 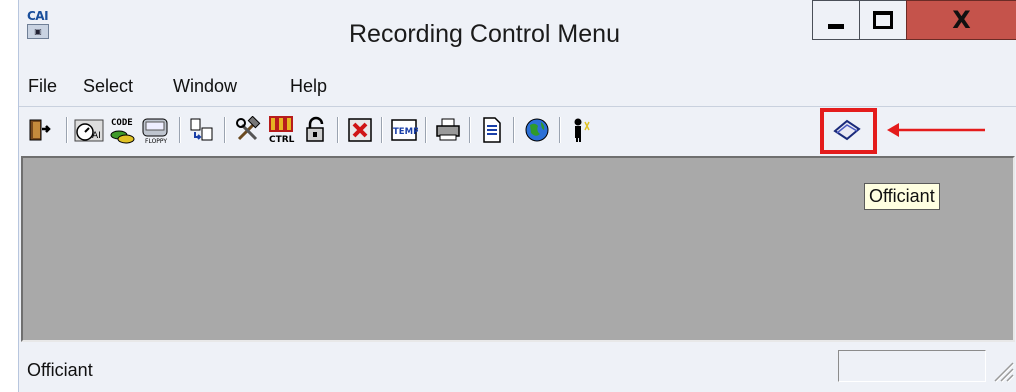 I want to click on app-icon: CAI ▣, so click(x=40, y=26).